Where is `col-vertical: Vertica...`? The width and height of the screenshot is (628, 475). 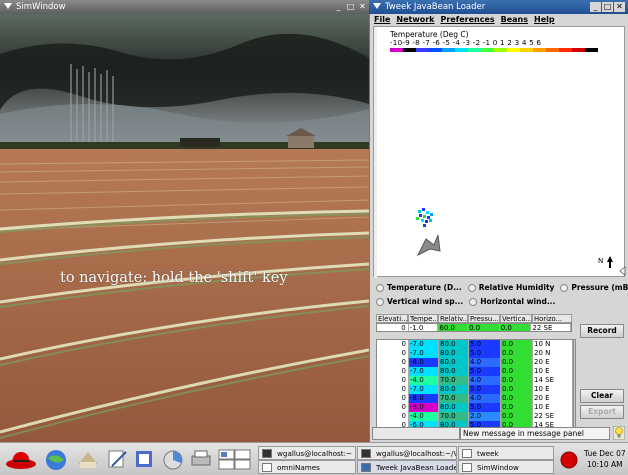
col-vertical: Vertica... is located at coordinates (516, 318).